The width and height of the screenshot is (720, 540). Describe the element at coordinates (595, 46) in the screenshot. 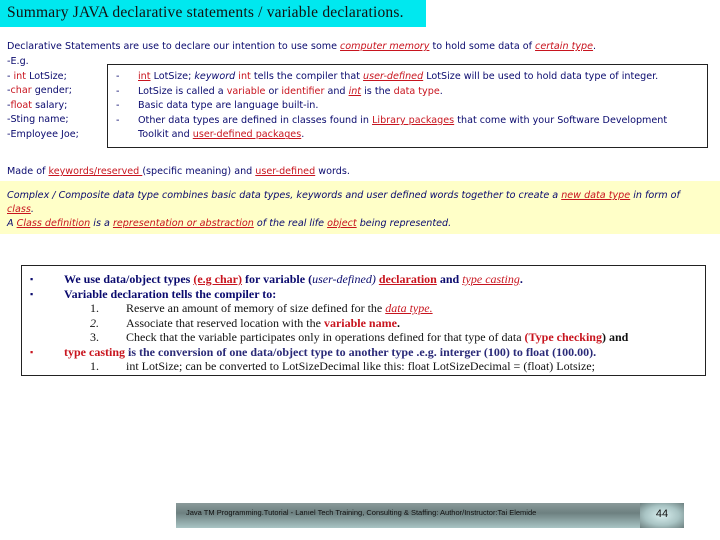

I see `intro-after: .` at that location.